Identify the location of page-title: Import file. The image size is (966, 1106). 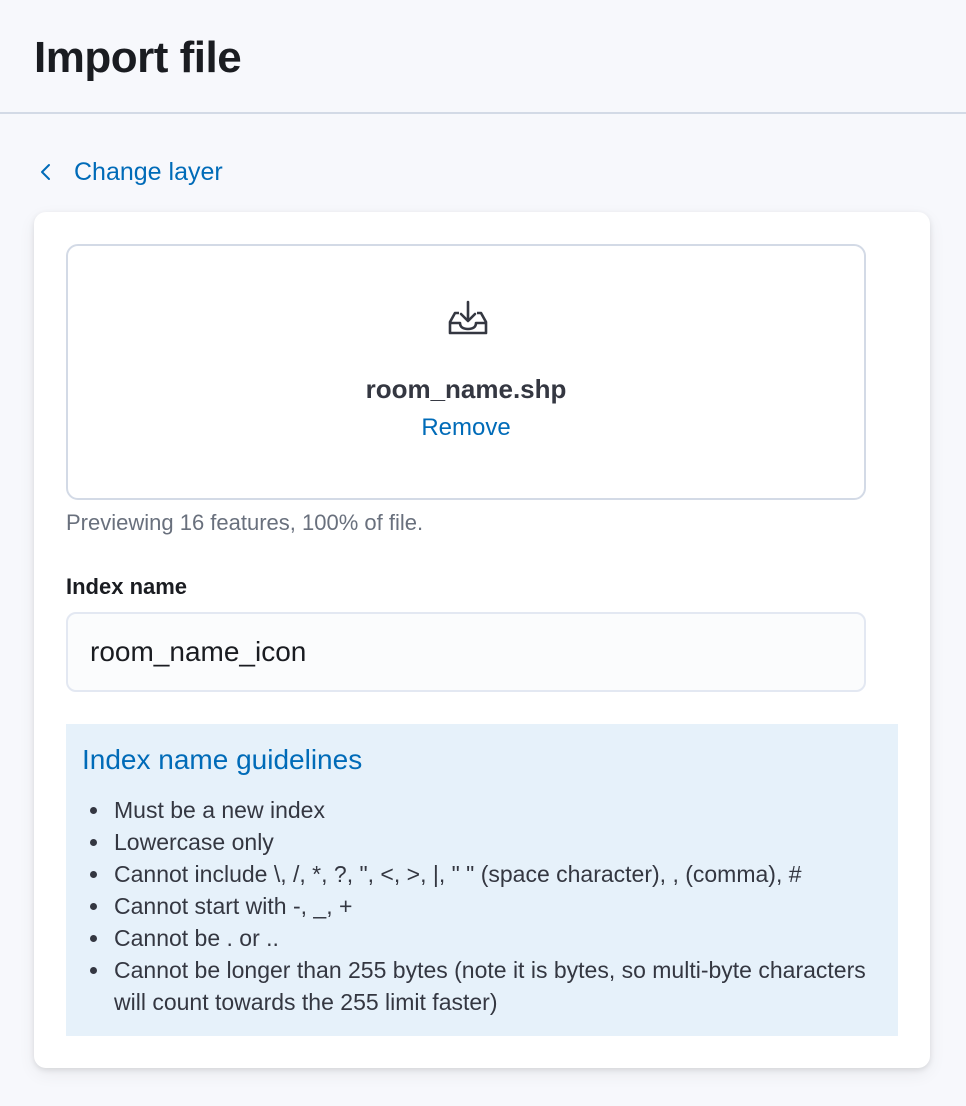
(138, 57).